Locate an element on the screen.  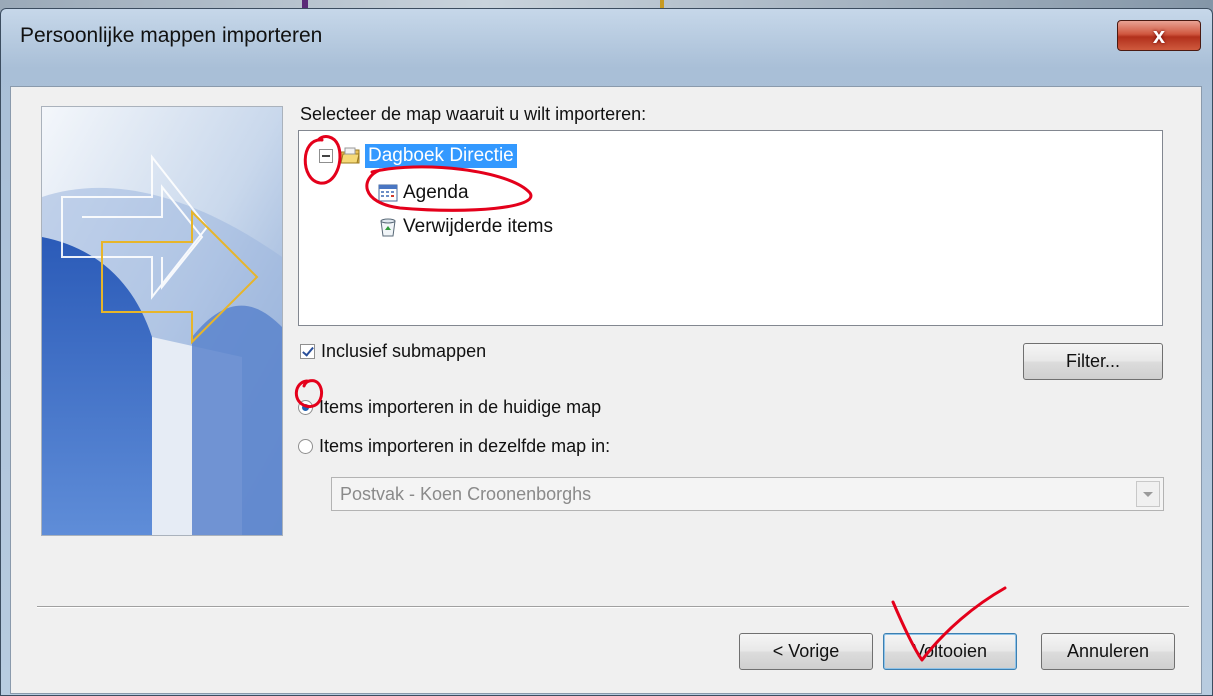
close-button: x is located at coordinates (1159, 35).